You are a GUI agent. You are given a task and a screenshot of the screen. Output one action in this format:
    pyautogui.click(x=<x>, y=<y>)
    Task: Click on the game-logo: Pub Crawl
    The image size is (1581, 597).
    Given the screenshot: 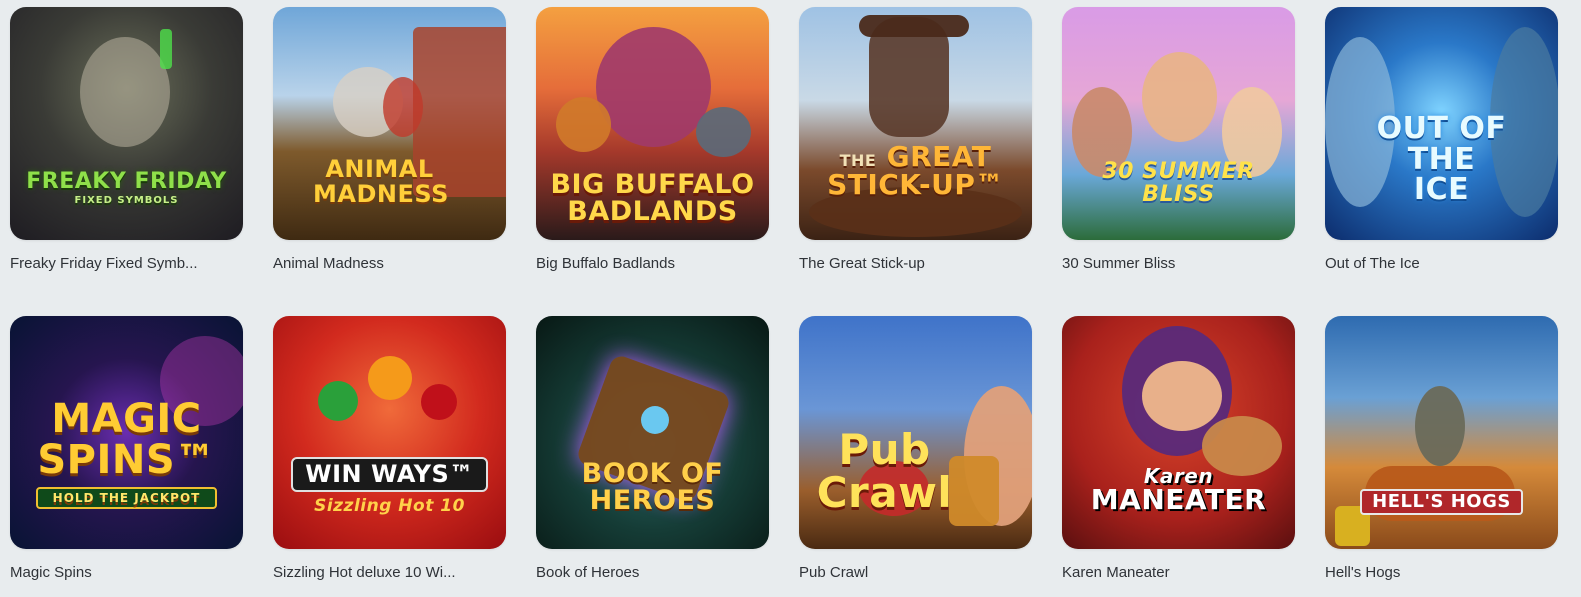 What is the action you would take?
    pyautogui.click(x=884, y=471)
    